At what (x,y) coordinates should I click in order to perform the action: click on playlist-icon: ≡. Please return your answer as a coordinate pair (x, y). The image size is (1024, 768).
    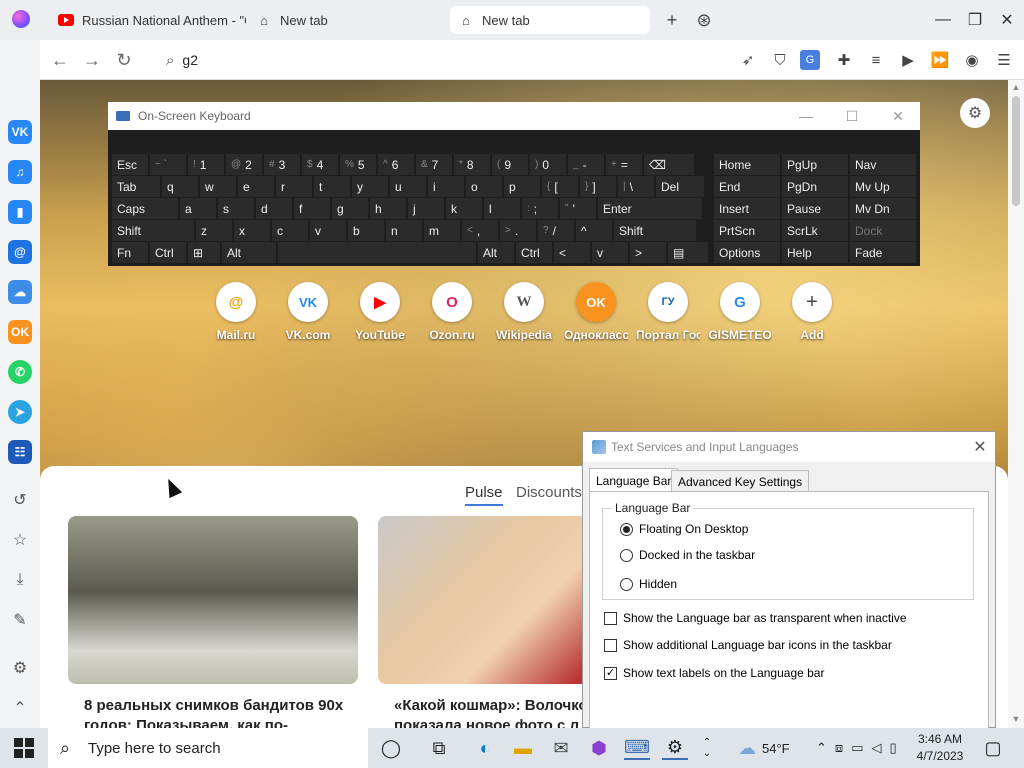
    Looking at the image, I should click on (876, 60).